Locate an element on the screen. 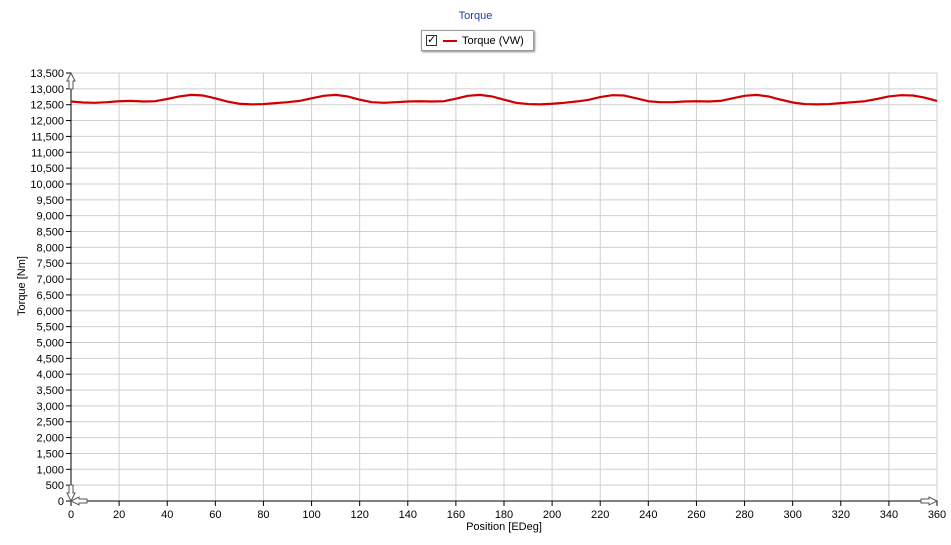  y-axis-label: Torque [Nm] is located at coordinates (22, 286).